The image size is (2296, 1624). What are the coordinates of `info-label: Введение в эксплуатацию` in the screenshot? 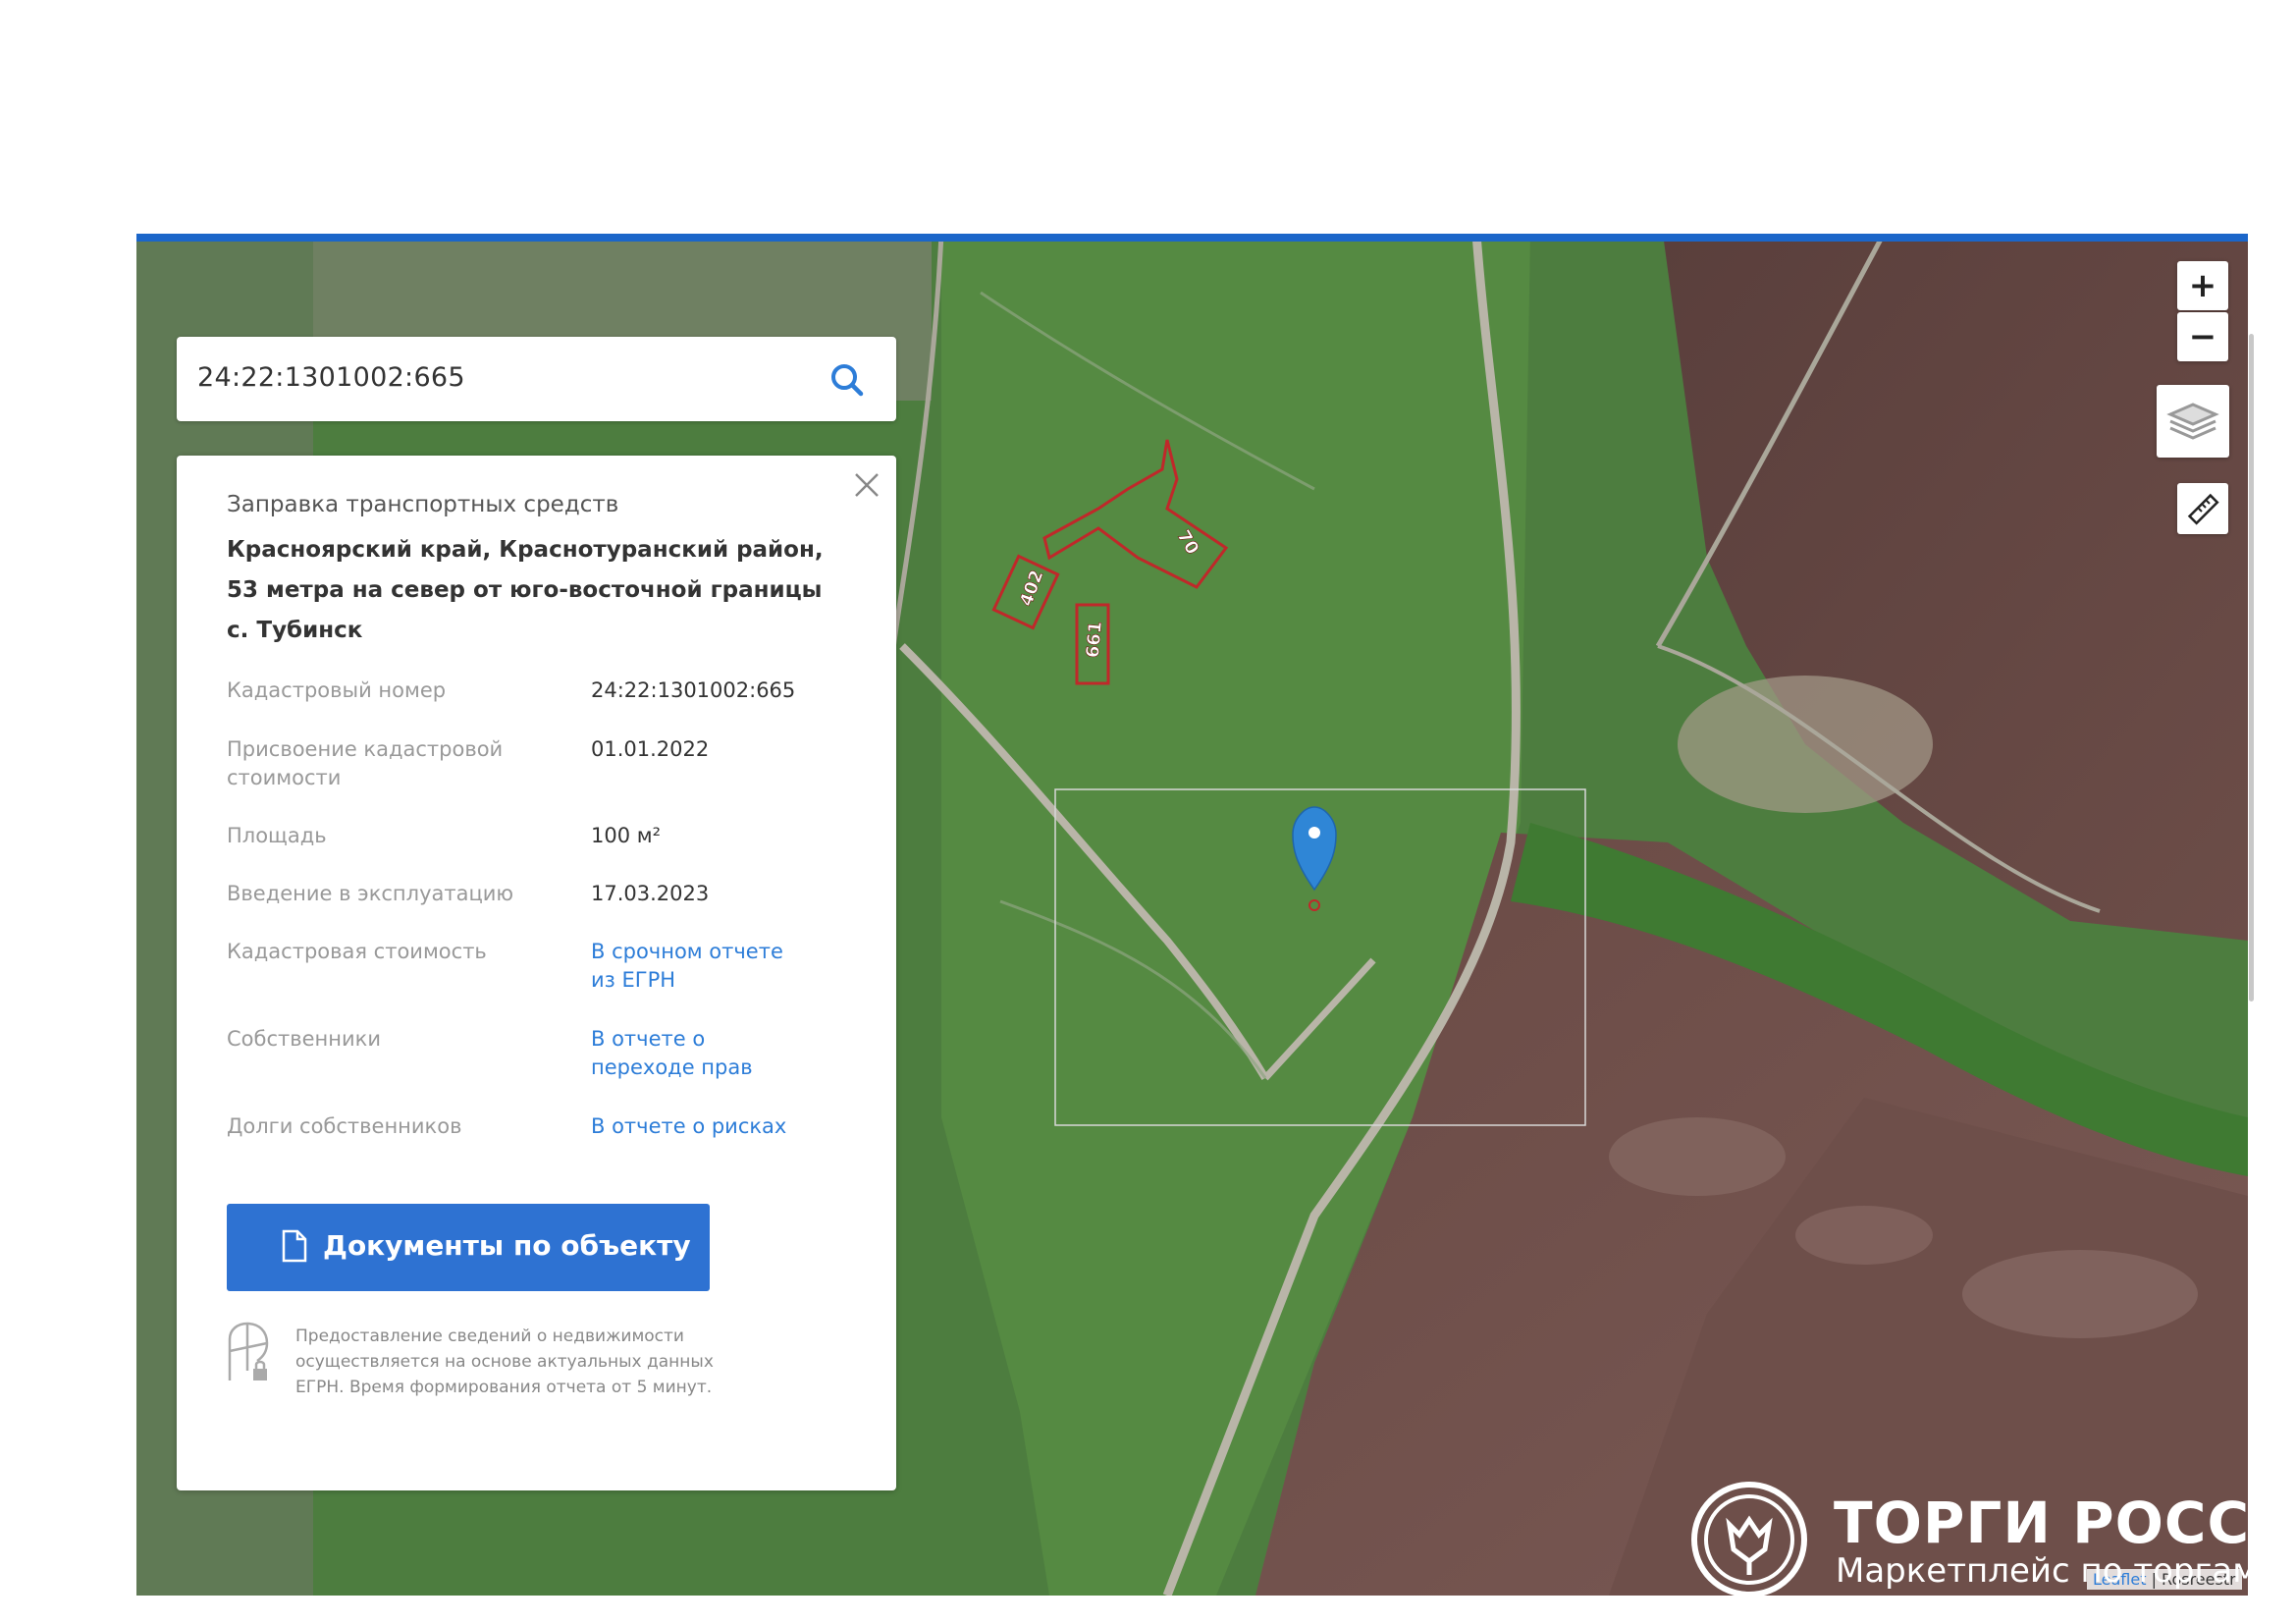 It's located at (370, 893).